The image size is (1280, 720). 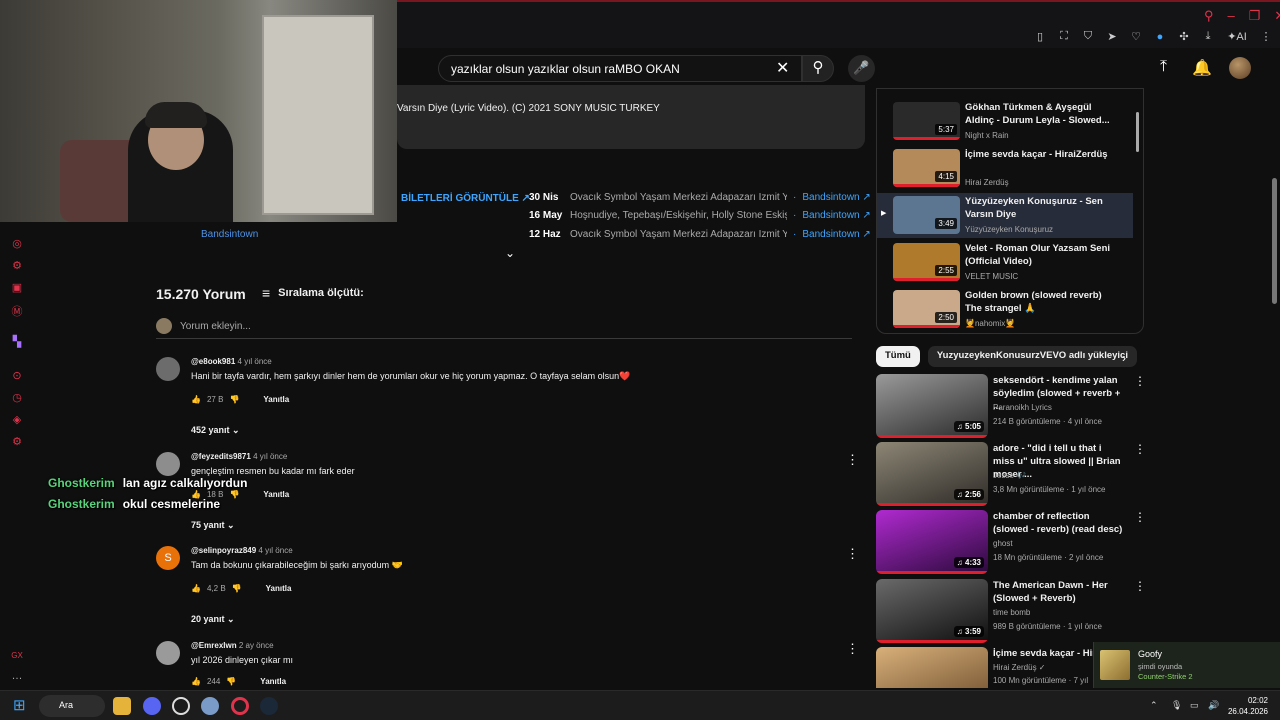 I want to click on screenshot-icon: ⛶, so click(x=1064, y=36).